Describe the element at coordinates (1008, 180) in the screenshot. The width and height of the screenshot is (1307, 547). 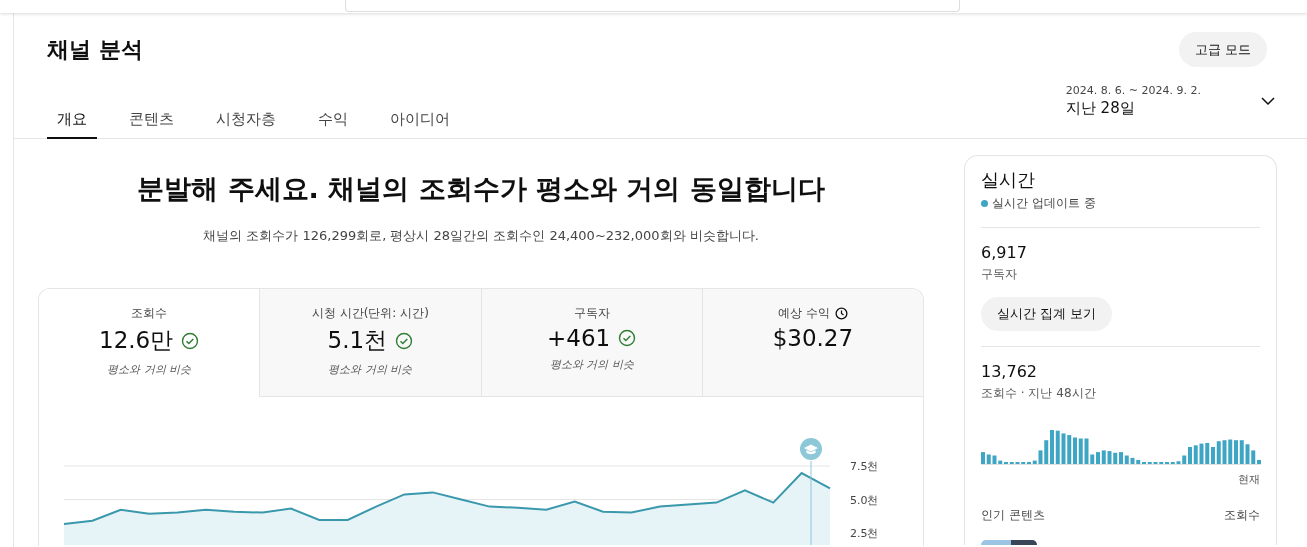
I see `realtime-title: 실시간` at that location.